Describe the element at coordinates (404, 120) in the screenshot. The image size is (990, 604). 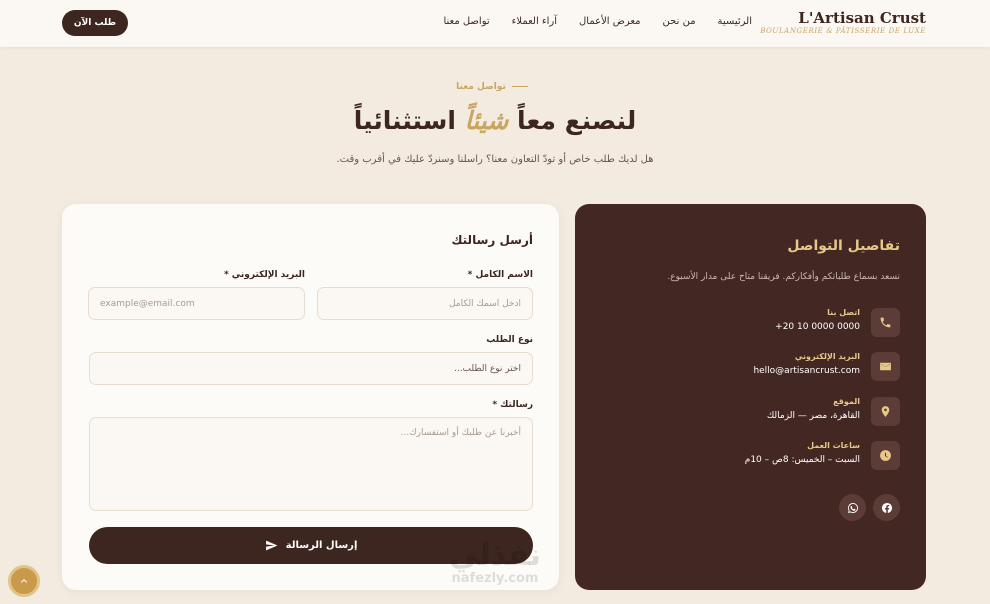
I see `title-part-2: استثنائياً` at that location.